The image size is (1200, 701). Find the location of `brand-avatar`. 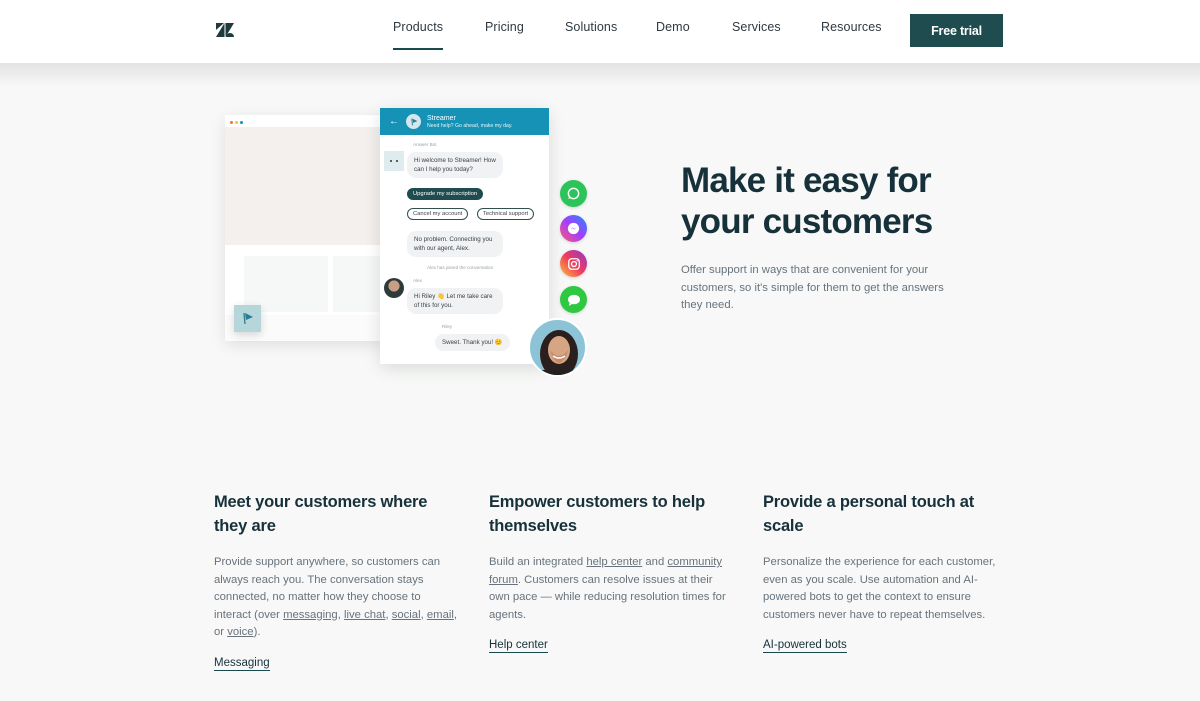

brand-avatar is located at coordinates (413, 121).